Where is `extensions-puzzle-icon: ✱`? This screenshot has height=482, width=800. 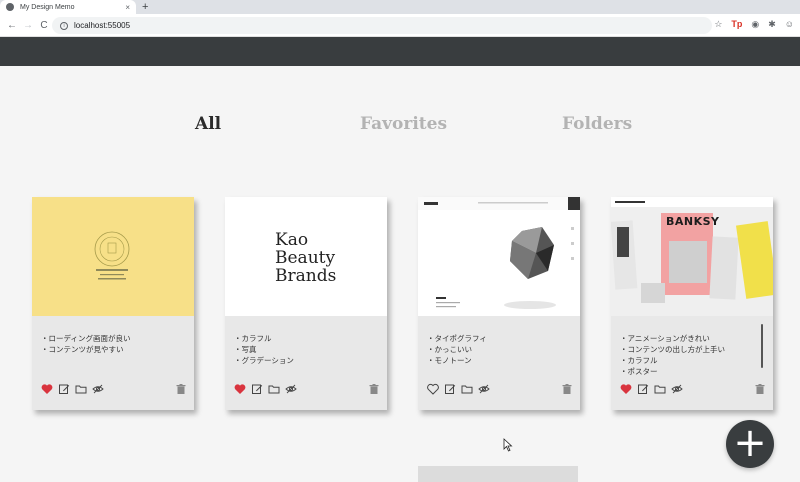
extensions-puzzle-icon: ✱ is located at coordinates (772, 24).